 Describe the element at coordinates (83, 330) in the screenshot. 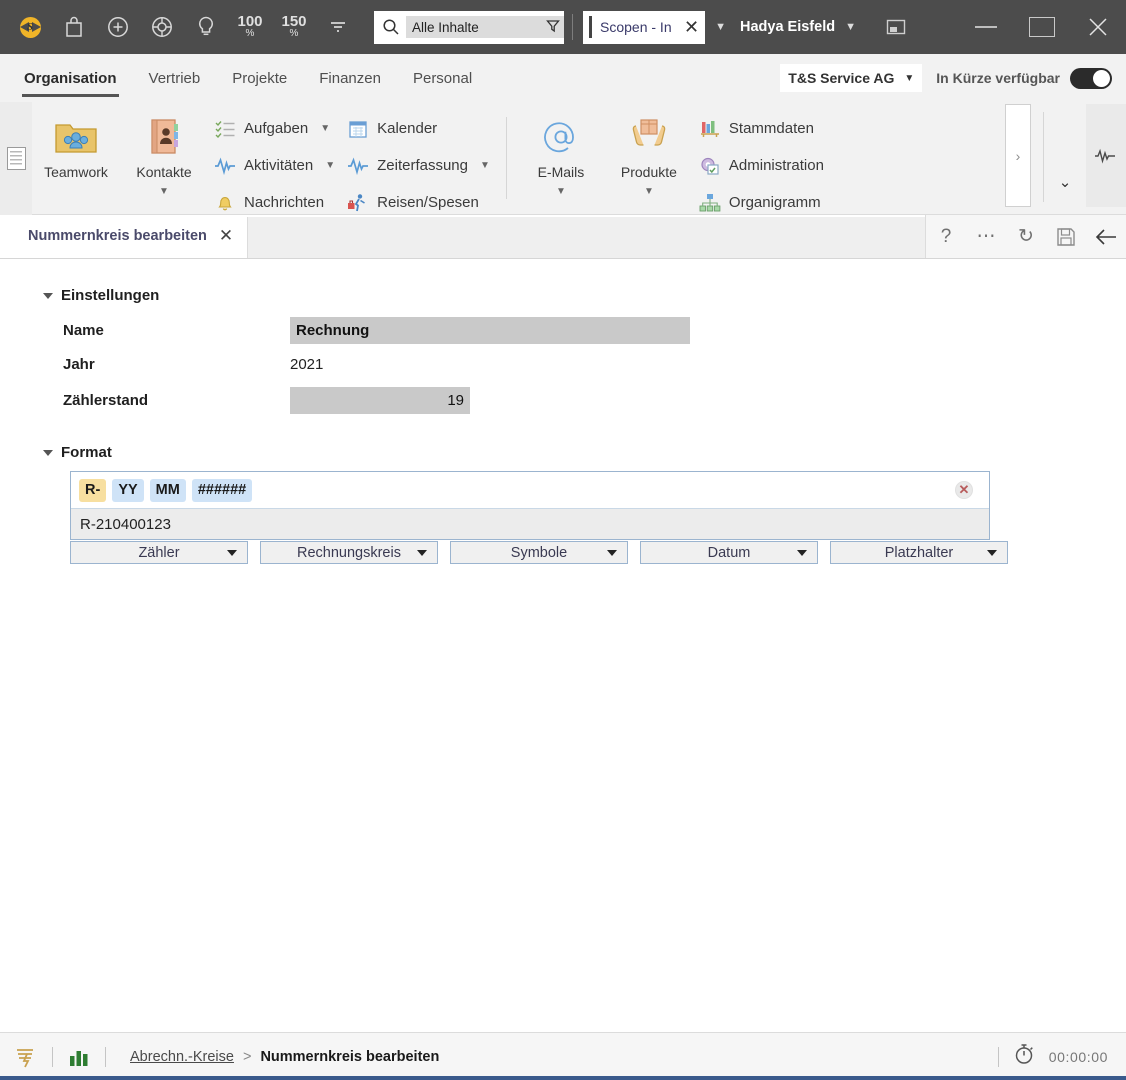

I see `field-label-name: Name` at that location.